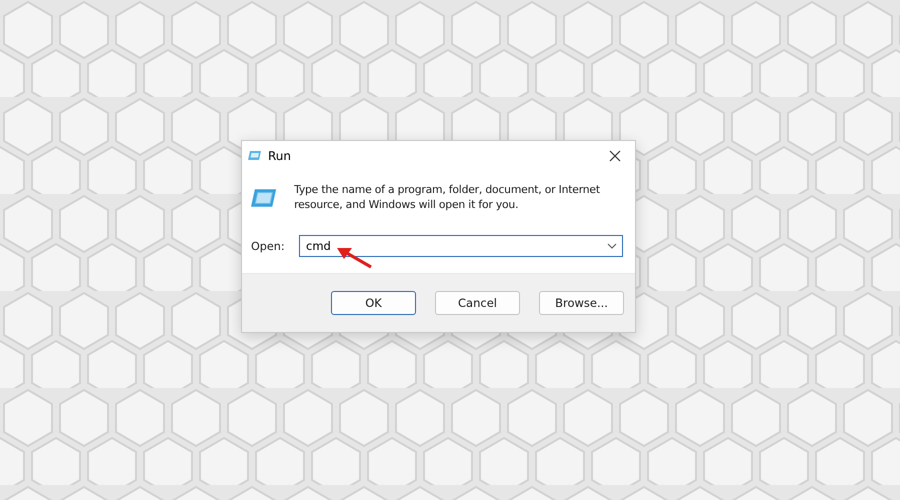 The width and height of the screenshot is (900, 500). I want to click on open-label: Open:, so click(268, 246).